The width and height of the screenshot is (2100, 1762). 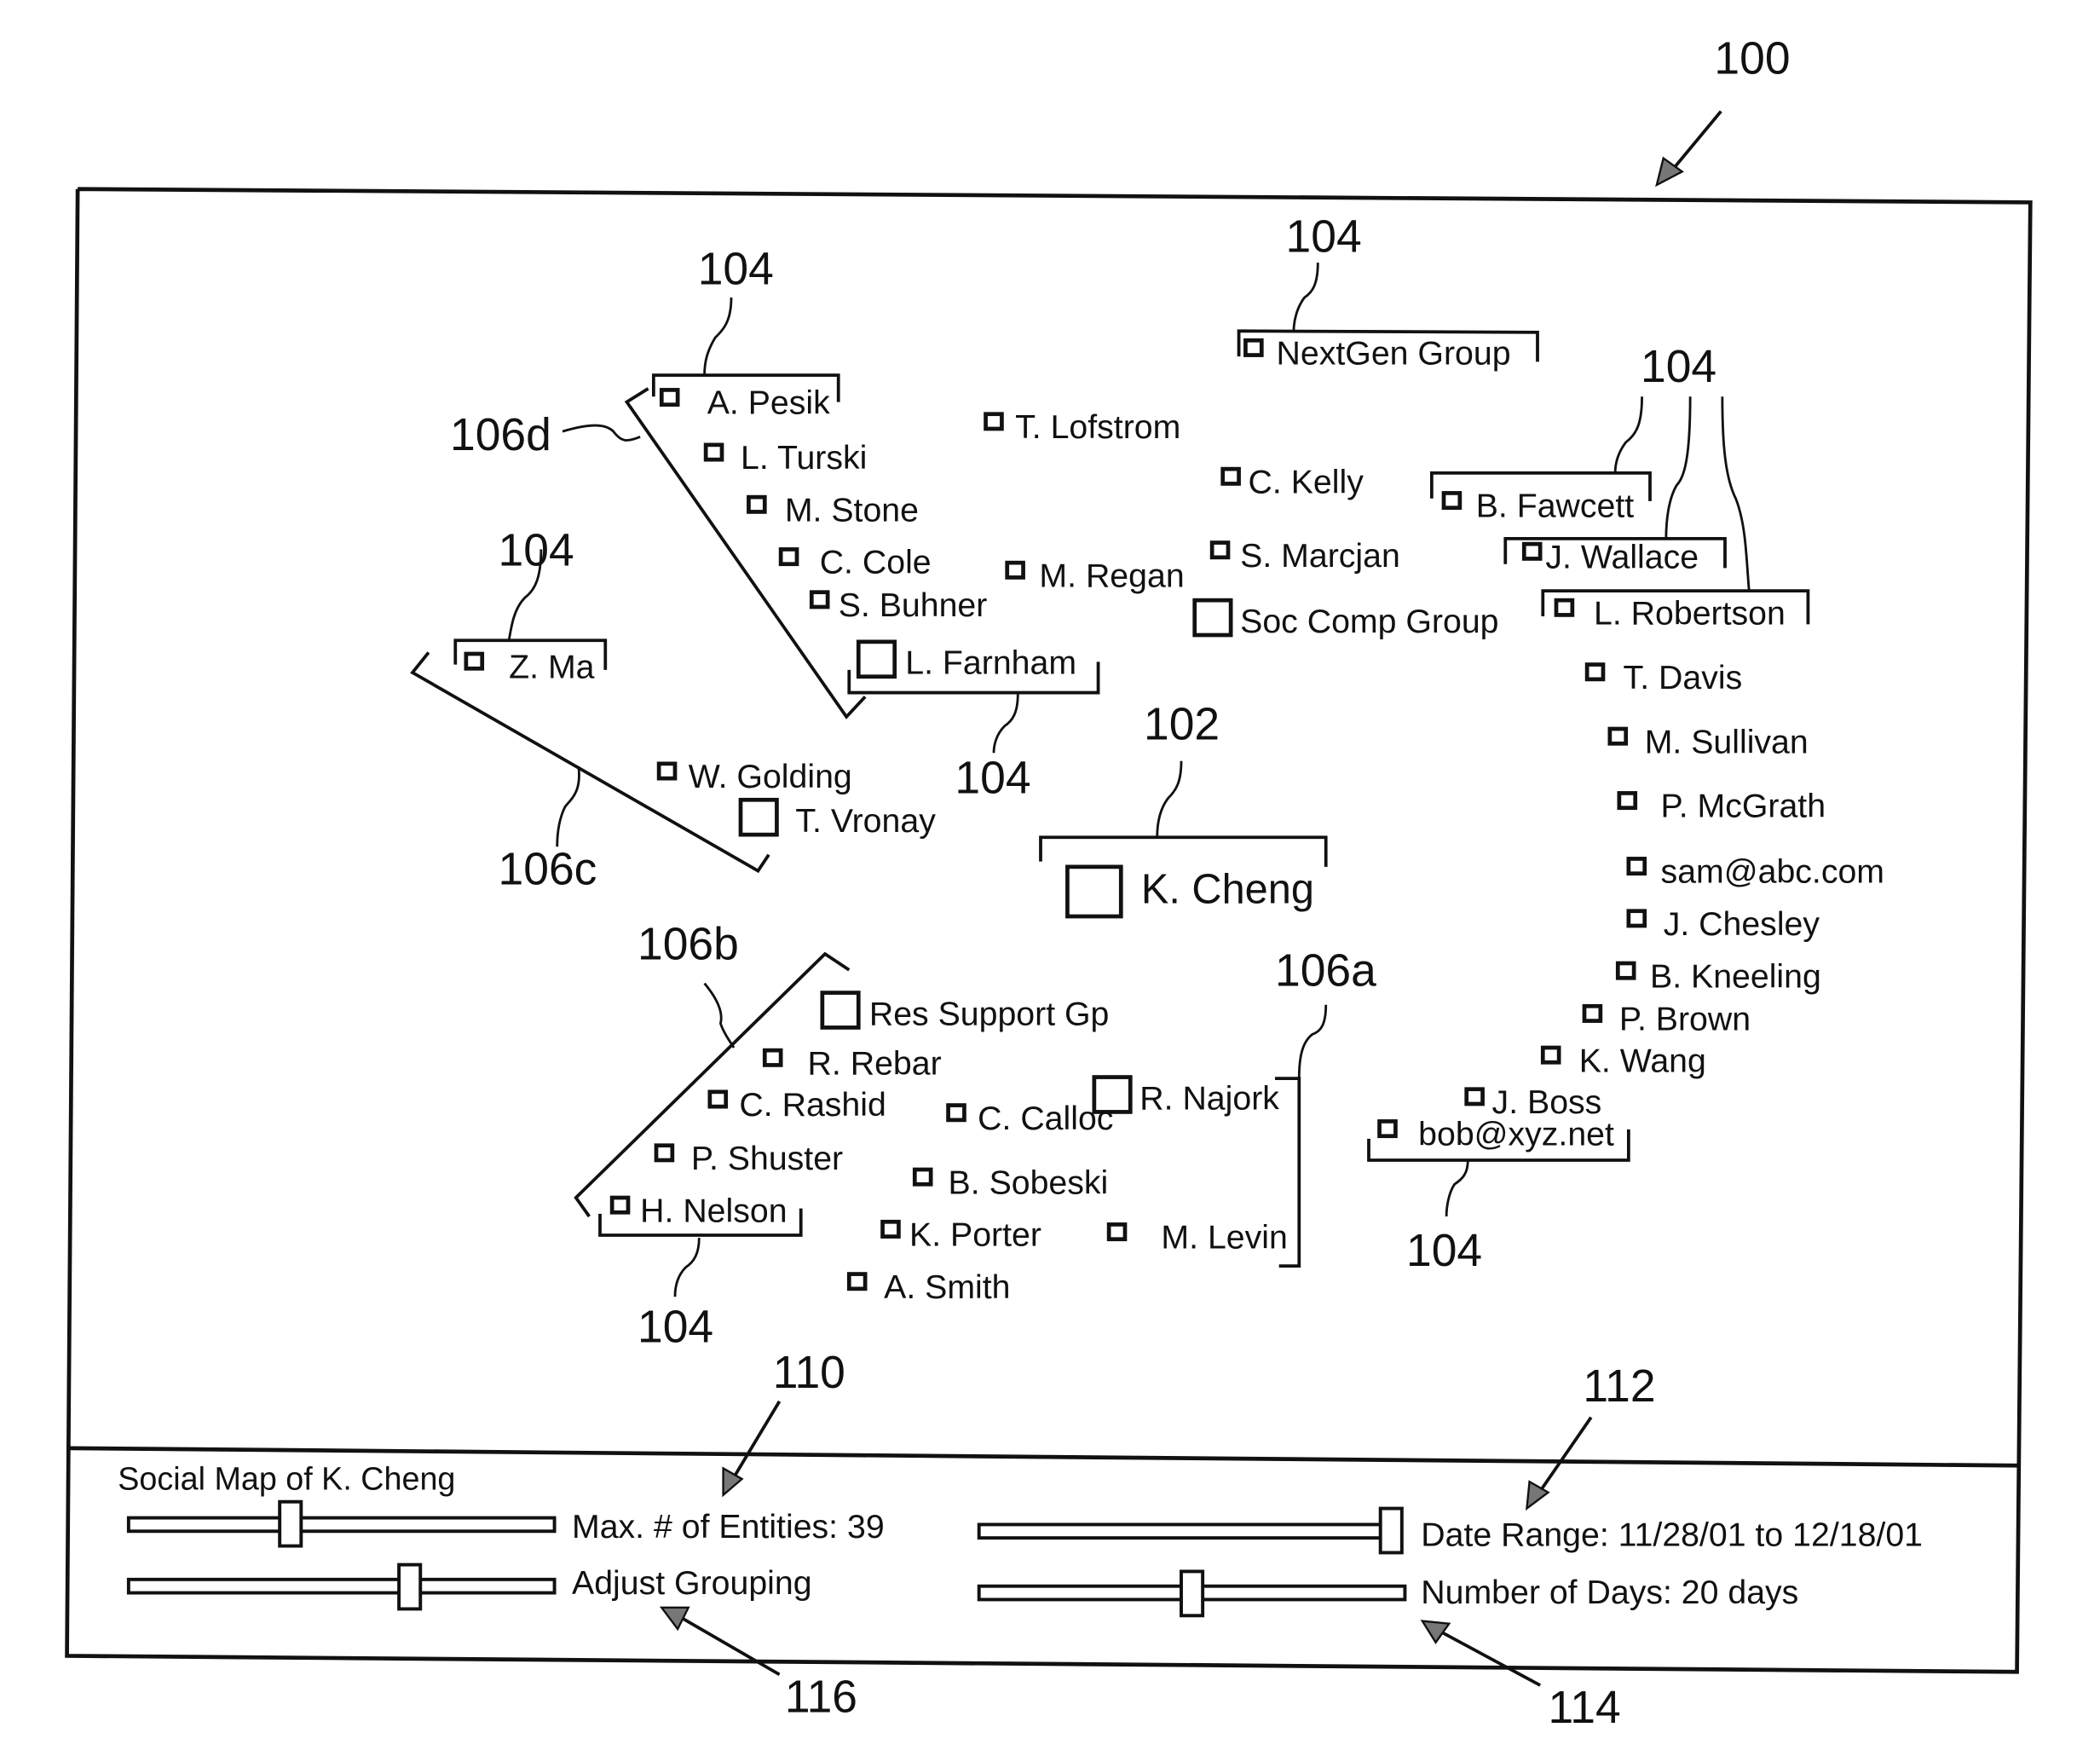 I want to click on entity-l-turski: L. Turski, so click(x=785, y=458).